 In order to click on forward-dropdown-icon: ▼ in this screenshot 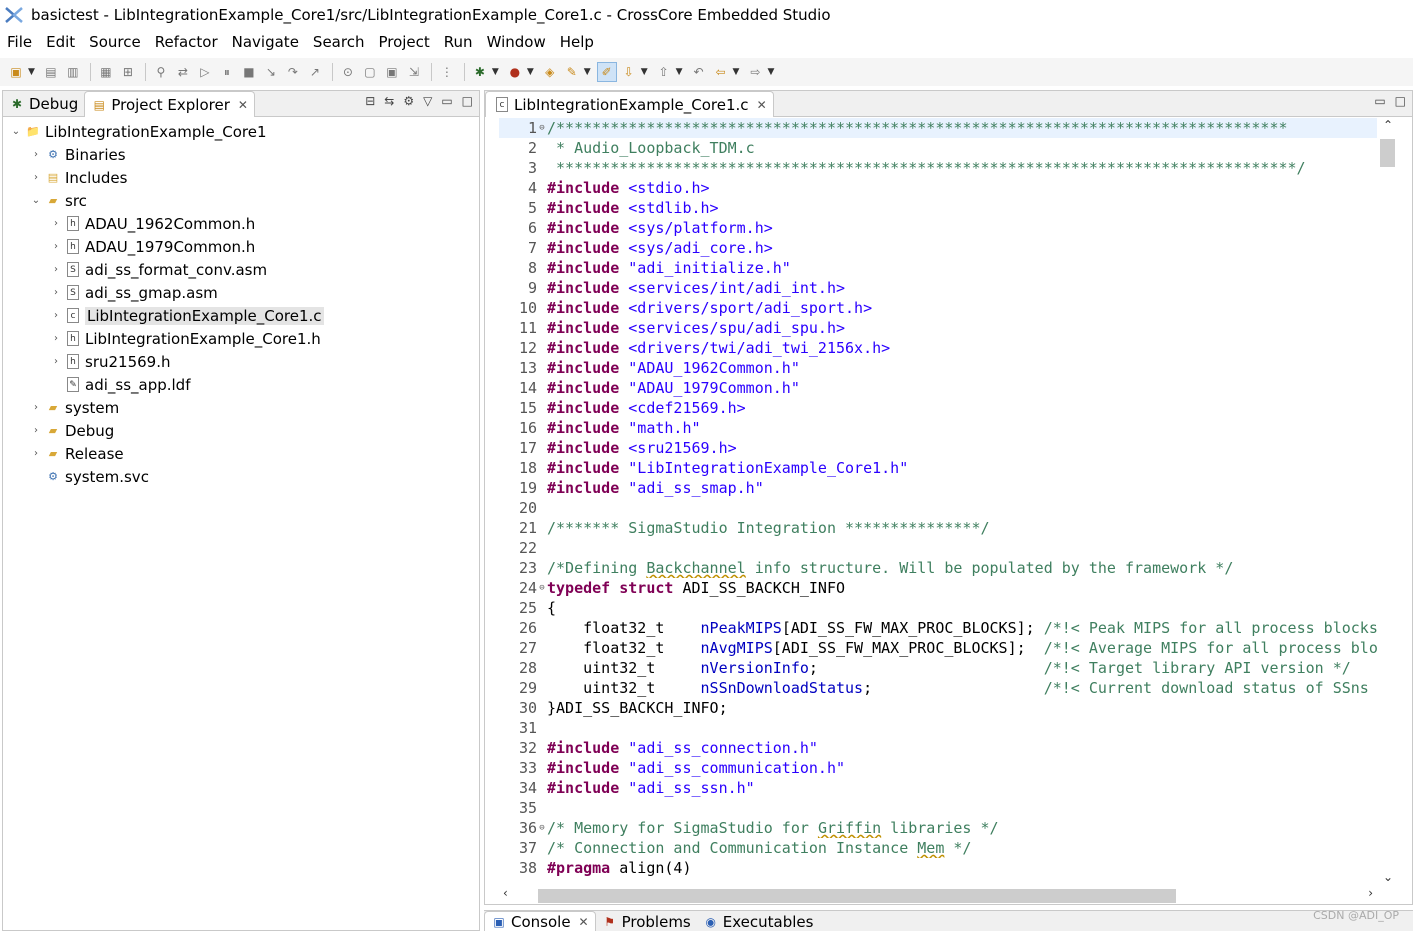, I will do `click(770, 72)`.